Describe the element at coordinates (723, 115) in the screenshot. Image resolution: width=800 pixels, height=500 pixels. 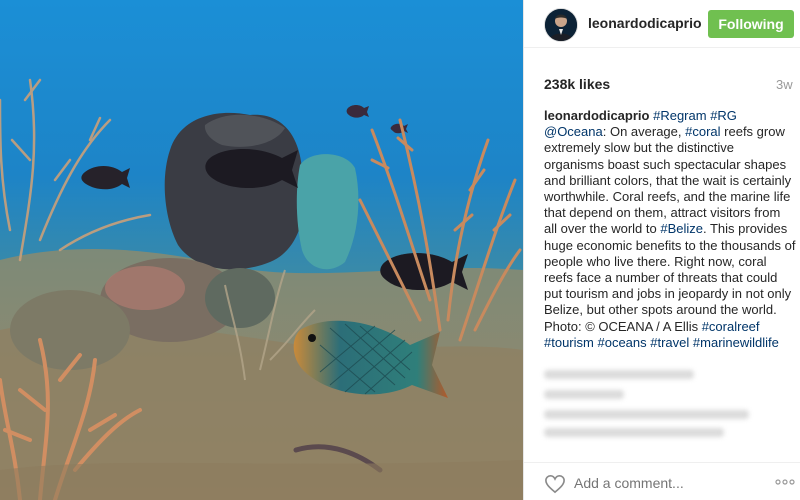
I see `caption-hashtag: #RG` at that location.